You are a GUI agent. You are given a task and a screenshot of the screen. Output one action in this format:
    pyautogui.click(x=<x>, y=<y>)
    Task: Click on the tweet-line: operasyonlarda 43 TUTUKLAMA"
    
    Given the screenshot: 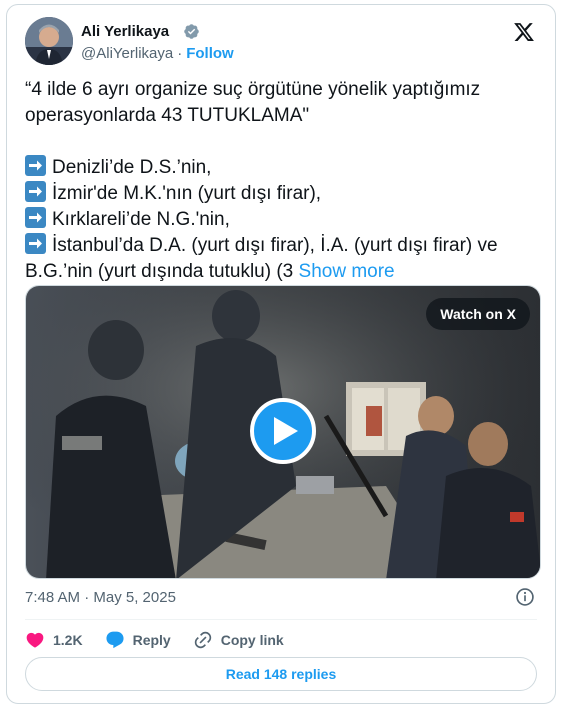 What is the action you would take?
    pyautogui.click(x=167, y=115)
    